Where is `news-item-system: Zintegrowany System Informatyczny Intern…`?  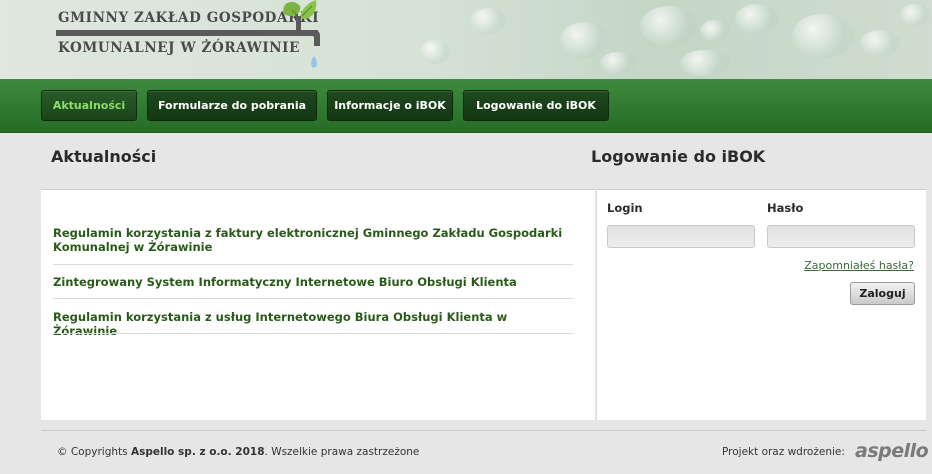 news-item-system: Zintegrowany System Informatyczny Intern… is located at coordinates (313, 282).